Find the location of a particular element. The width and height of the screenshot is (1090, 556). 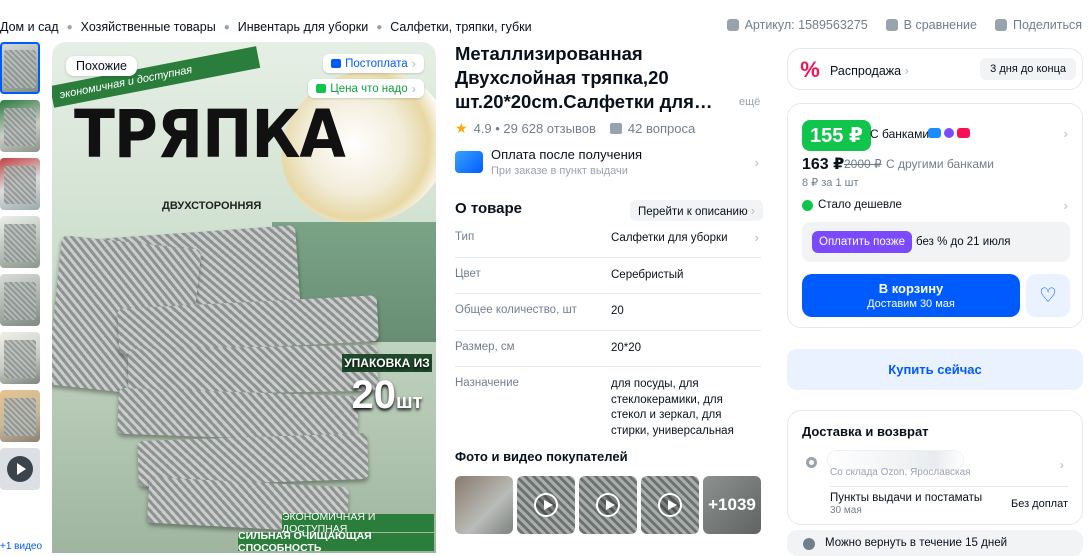

breadcrumb-item: Дом и сад is located at coordinates (29, 27).